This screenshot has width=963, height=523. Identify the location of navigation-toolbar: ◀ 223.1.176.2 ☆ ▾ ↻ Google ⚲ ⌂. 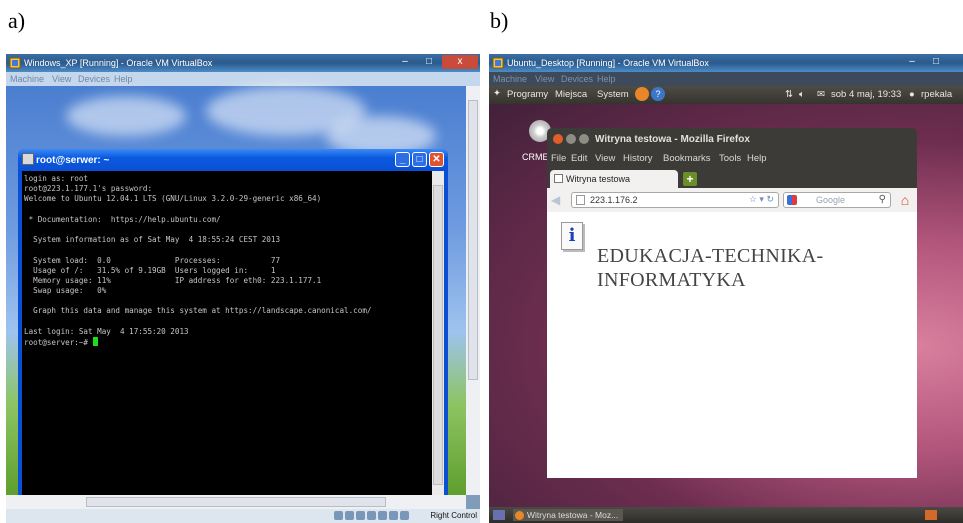
(732, 200).